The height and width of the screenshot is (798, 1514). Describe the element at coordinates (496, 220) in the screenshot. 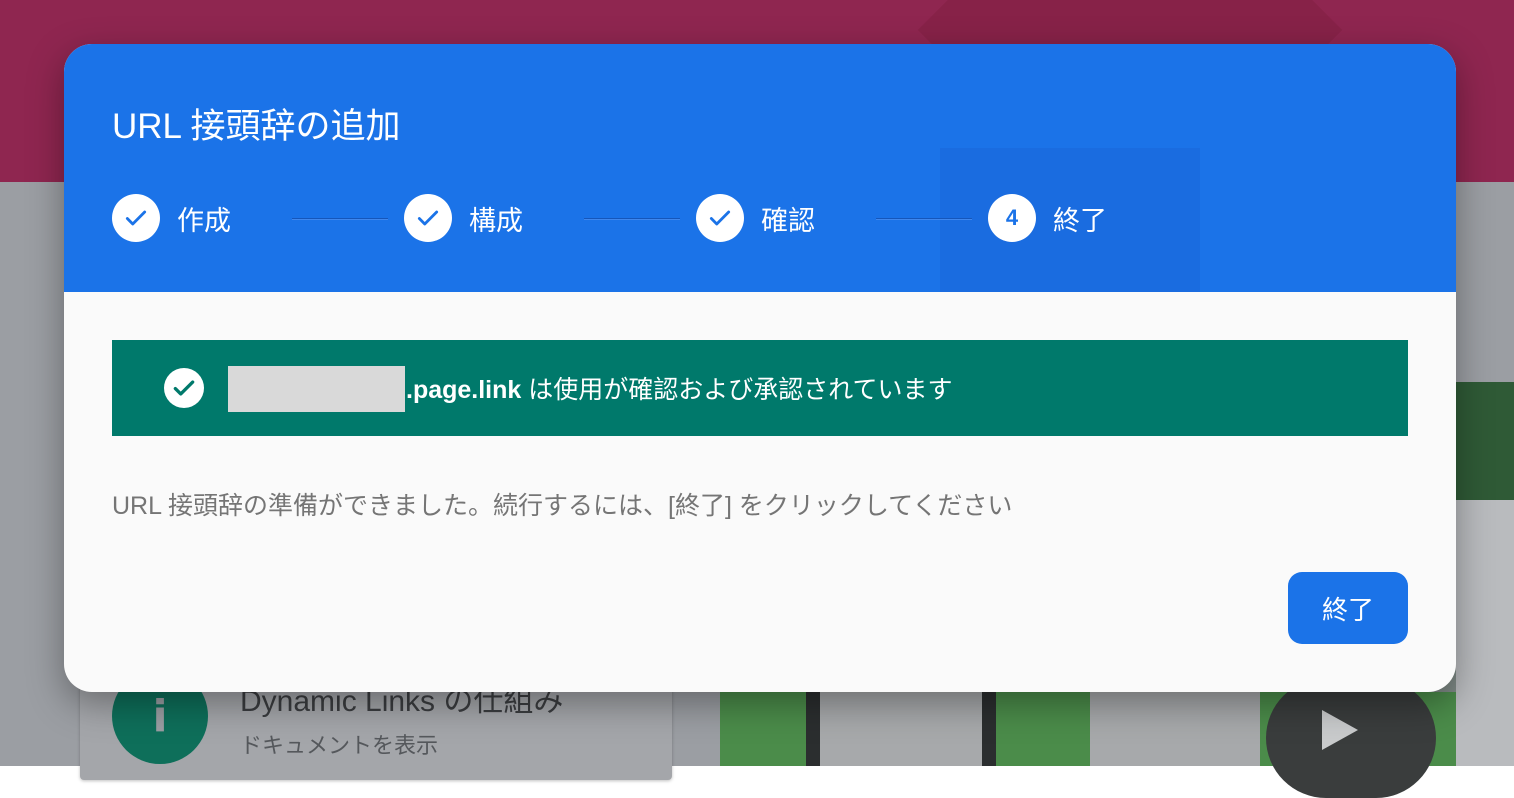

I see `step-label: 構成` at that location.